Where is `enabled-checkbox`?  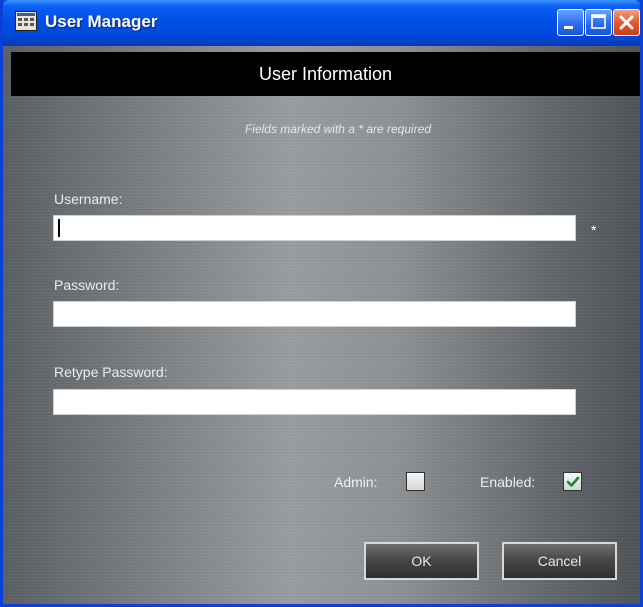
enabled-checkbox is located at coordinates (572, 481).